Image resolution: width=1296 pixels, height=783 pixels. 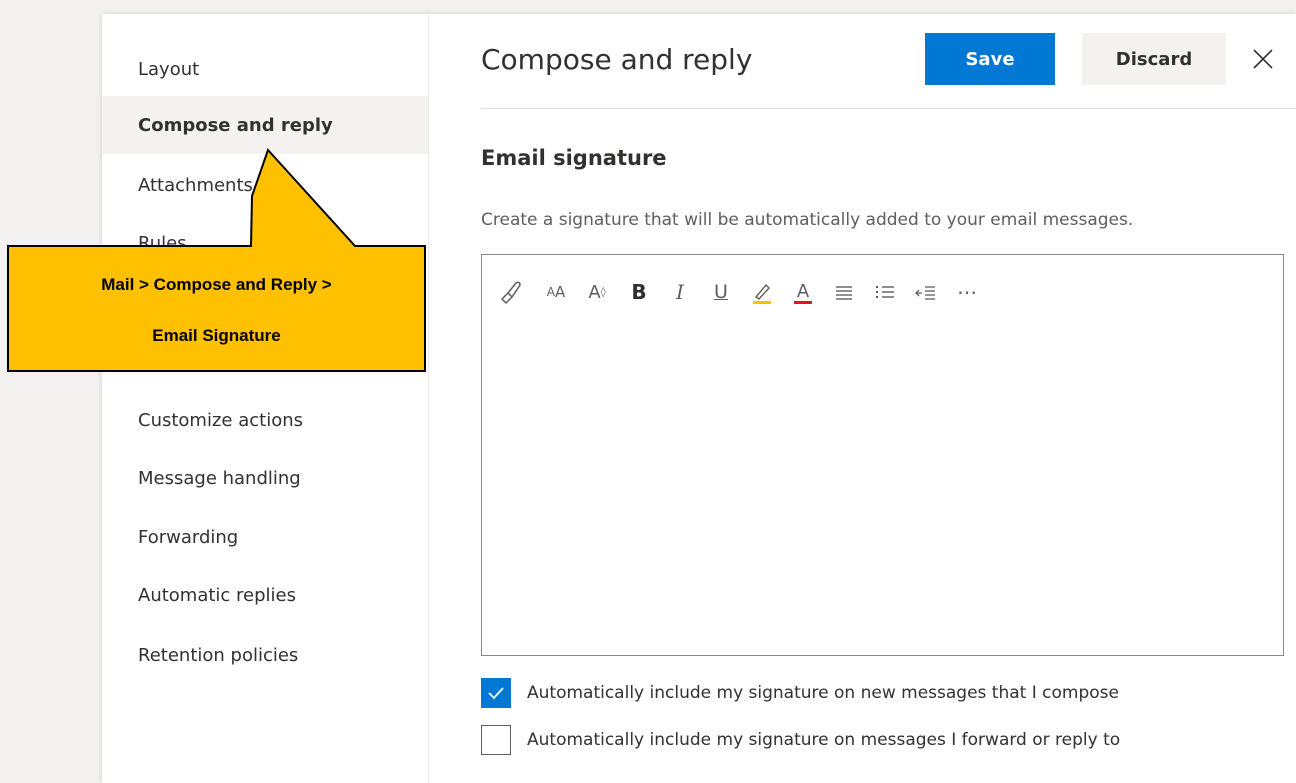 What do you see at coordinates (265, 243) in the screenshot?
I see `nav-item-rules: Rules` at bounding box center [265, 243].